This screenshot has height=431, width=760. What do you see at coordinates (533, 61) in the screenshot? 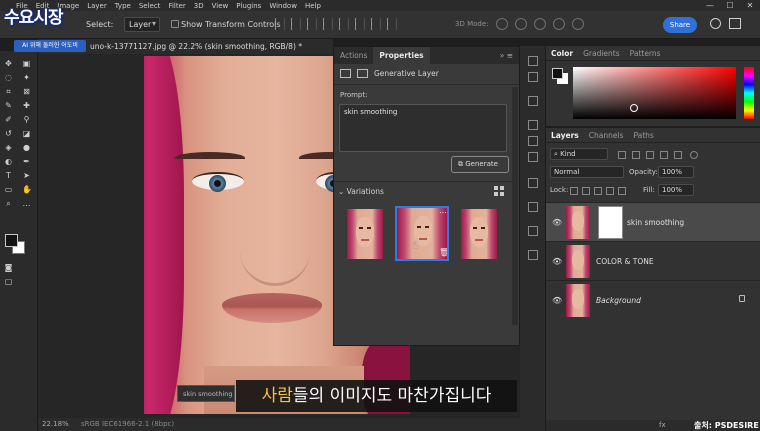
I see `play-icon` at bounding box center [533, 61].